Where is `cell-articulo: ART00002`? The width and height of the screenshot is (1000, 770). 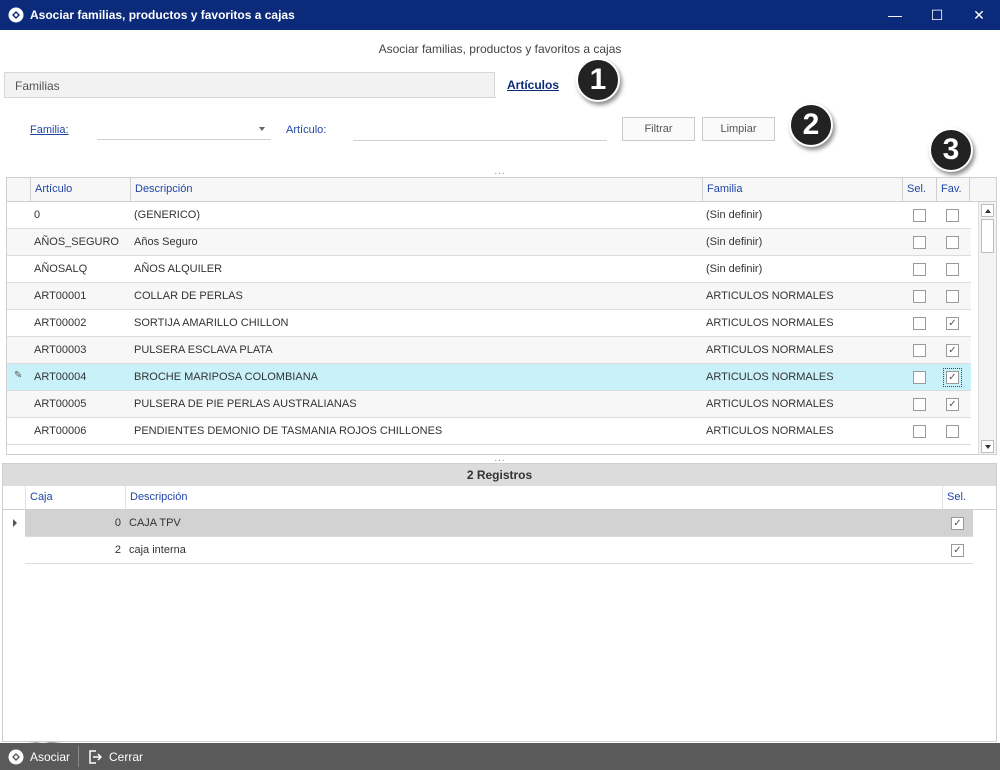 cell-articulo: ART00002 is located at coordinates (80, 323).